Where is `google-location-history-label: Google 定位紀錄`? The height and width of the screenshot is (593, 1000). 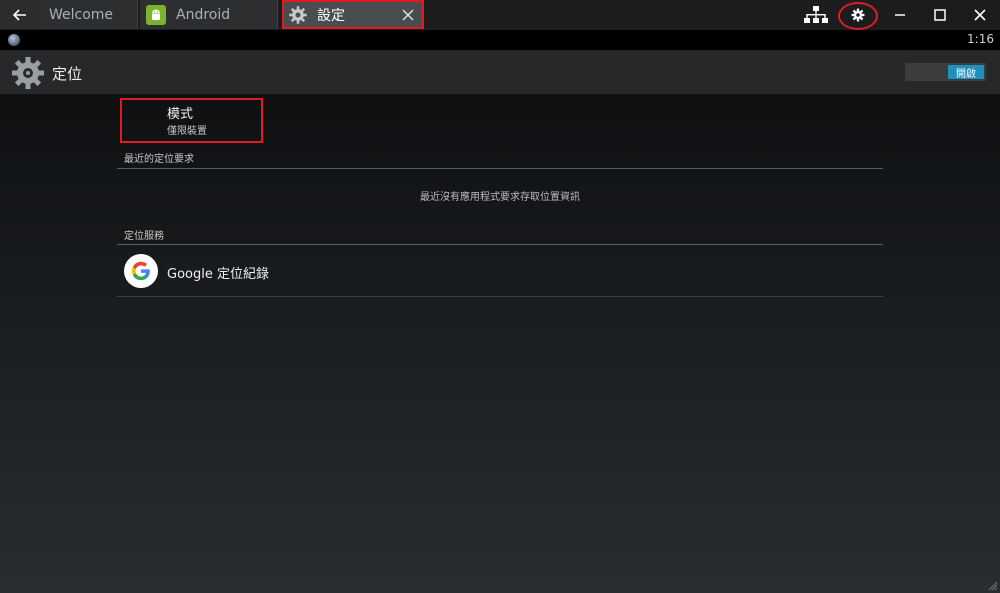 google-location-history-label: Google 定位紀錄 is located at coordinates (218, 274).